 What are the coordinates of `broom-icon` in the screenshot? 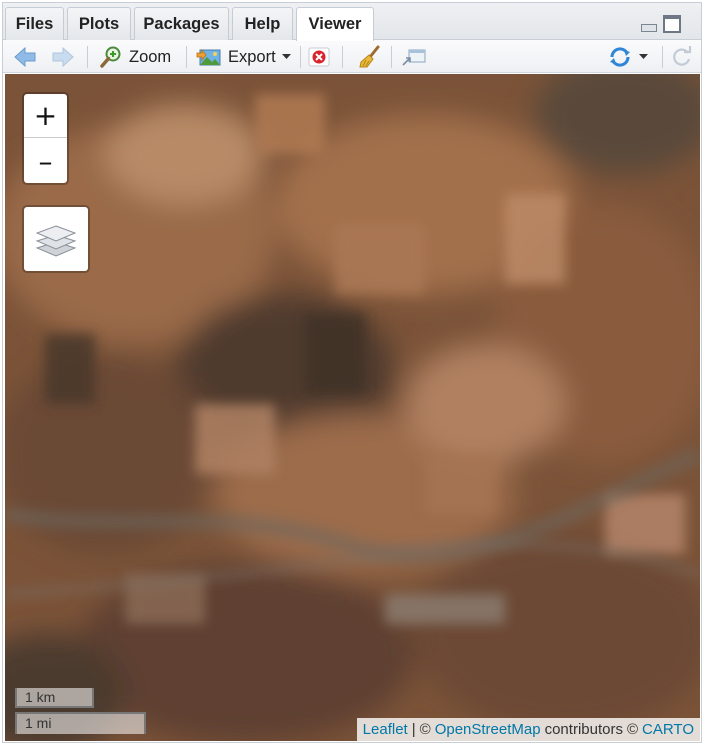 It's located at (369, 56).